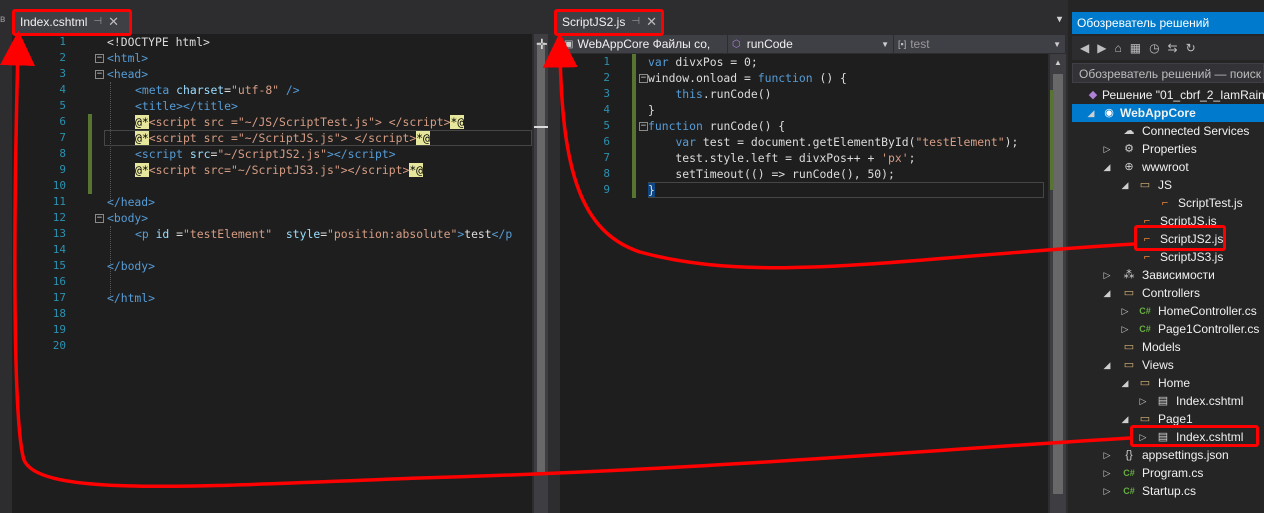  What do you see at coordinates (1168, 455) in the screenshot?
I see `tree-item-appsettings: ▷ {} appsettings.json` at bounding box center [1168, 455].